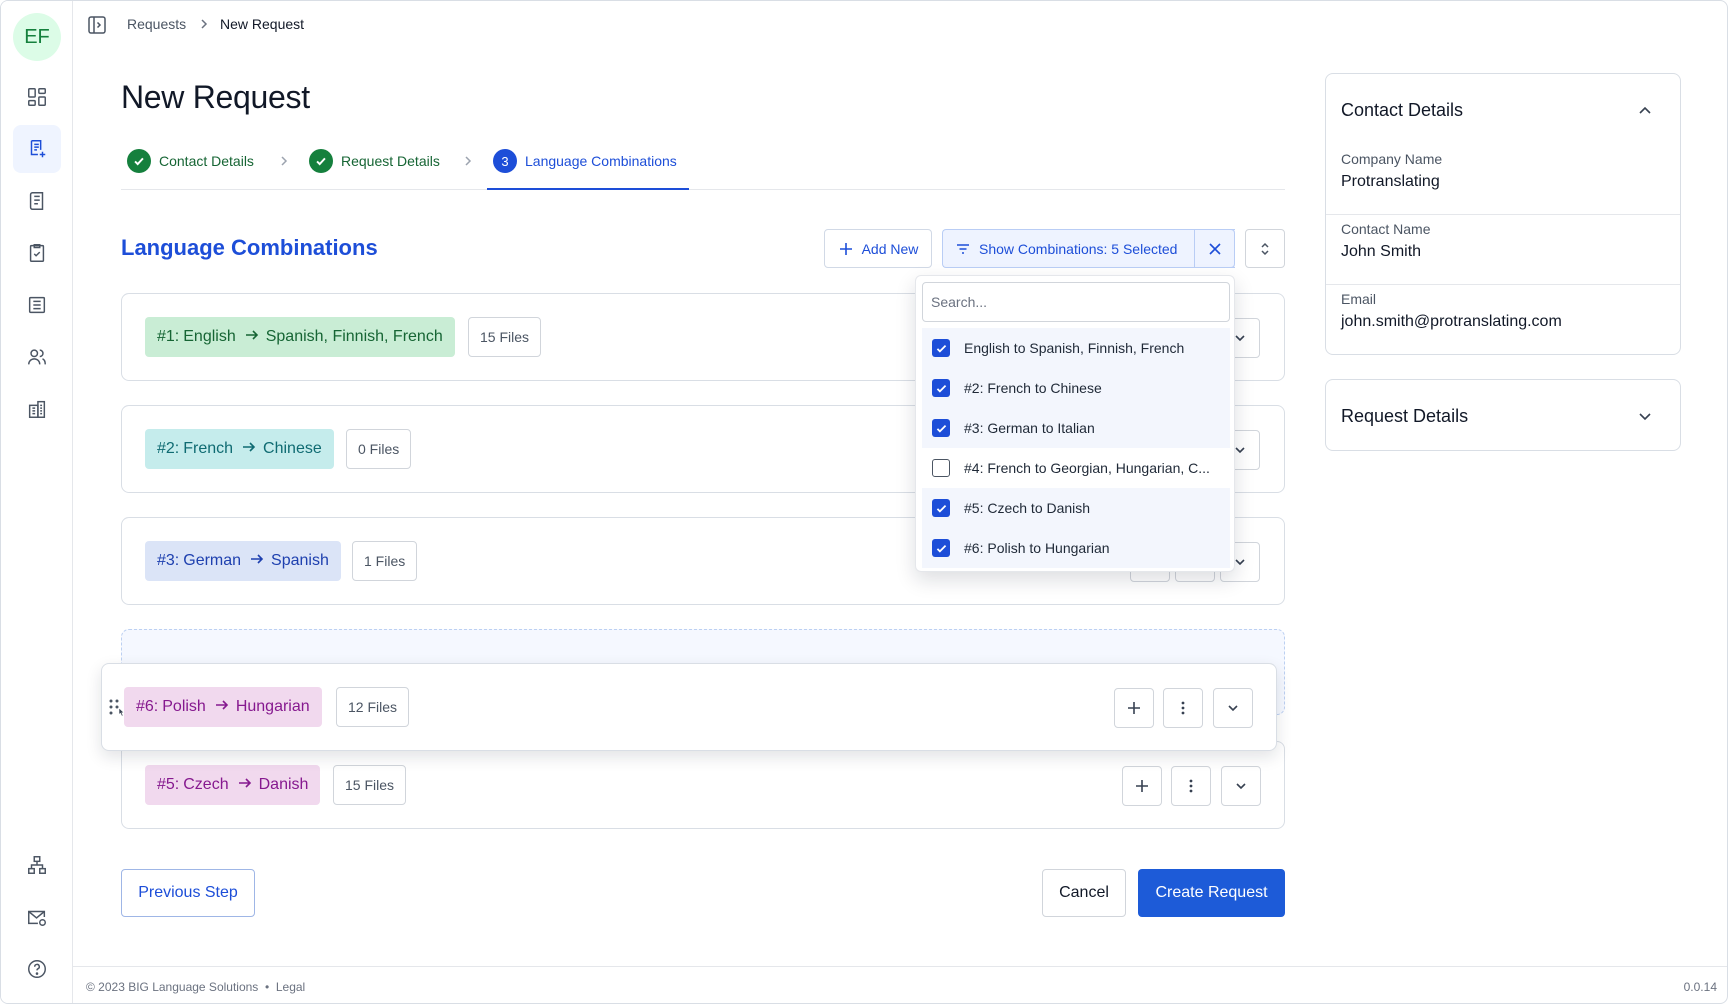 This screenshot has width=1728, height=1004. Describe the element at coordinates (1084, 893) in the screenshot. I see `cancel-button: Cancel` at that location.